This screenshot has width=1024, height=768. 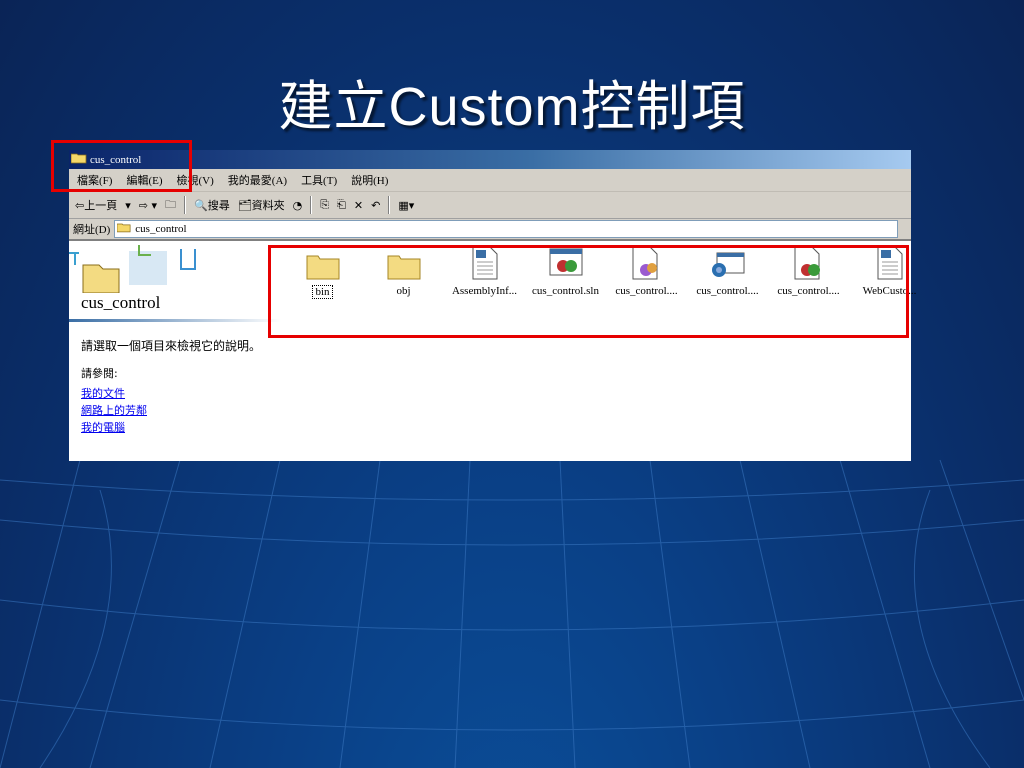 What do you see at coordinates (99, 373) in the screenshot?
I see `see-also-label: 請參閱:` at bounding box center [99, 373].